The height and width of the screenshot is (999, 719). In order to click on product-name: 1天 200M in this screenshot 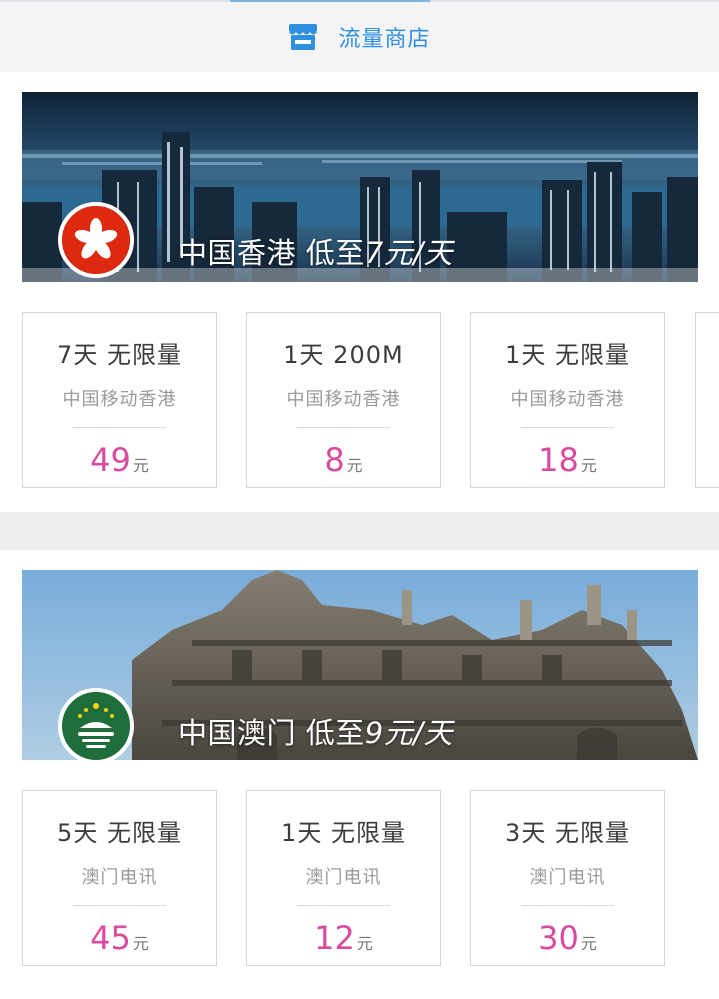, I will do `click(343, 355)`.